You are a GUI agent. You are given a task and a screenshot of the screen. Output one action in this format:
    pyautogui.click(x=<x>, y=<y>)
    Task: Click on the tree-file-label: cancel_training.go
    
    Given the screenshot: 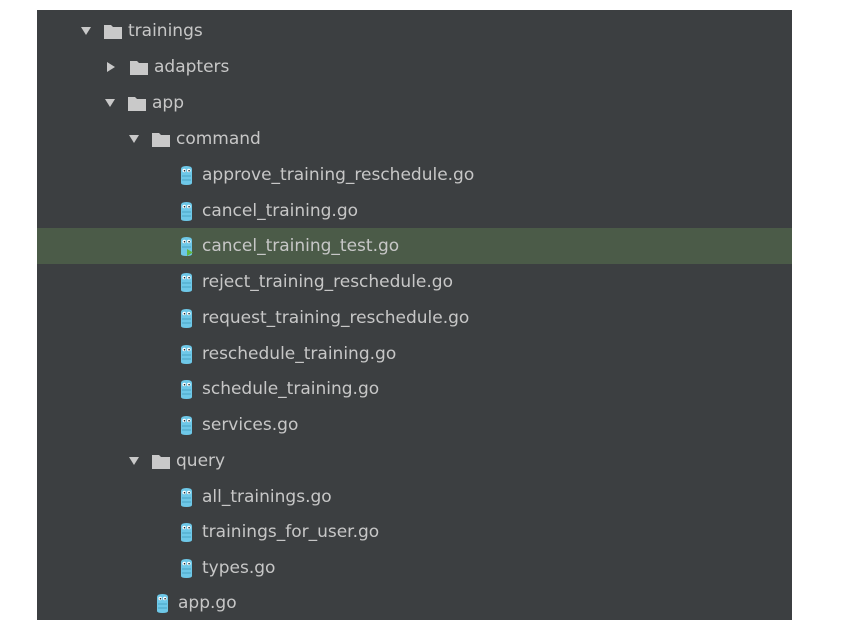 What is the action you would take?
    pyautogui.click(x=280, y=211)
    